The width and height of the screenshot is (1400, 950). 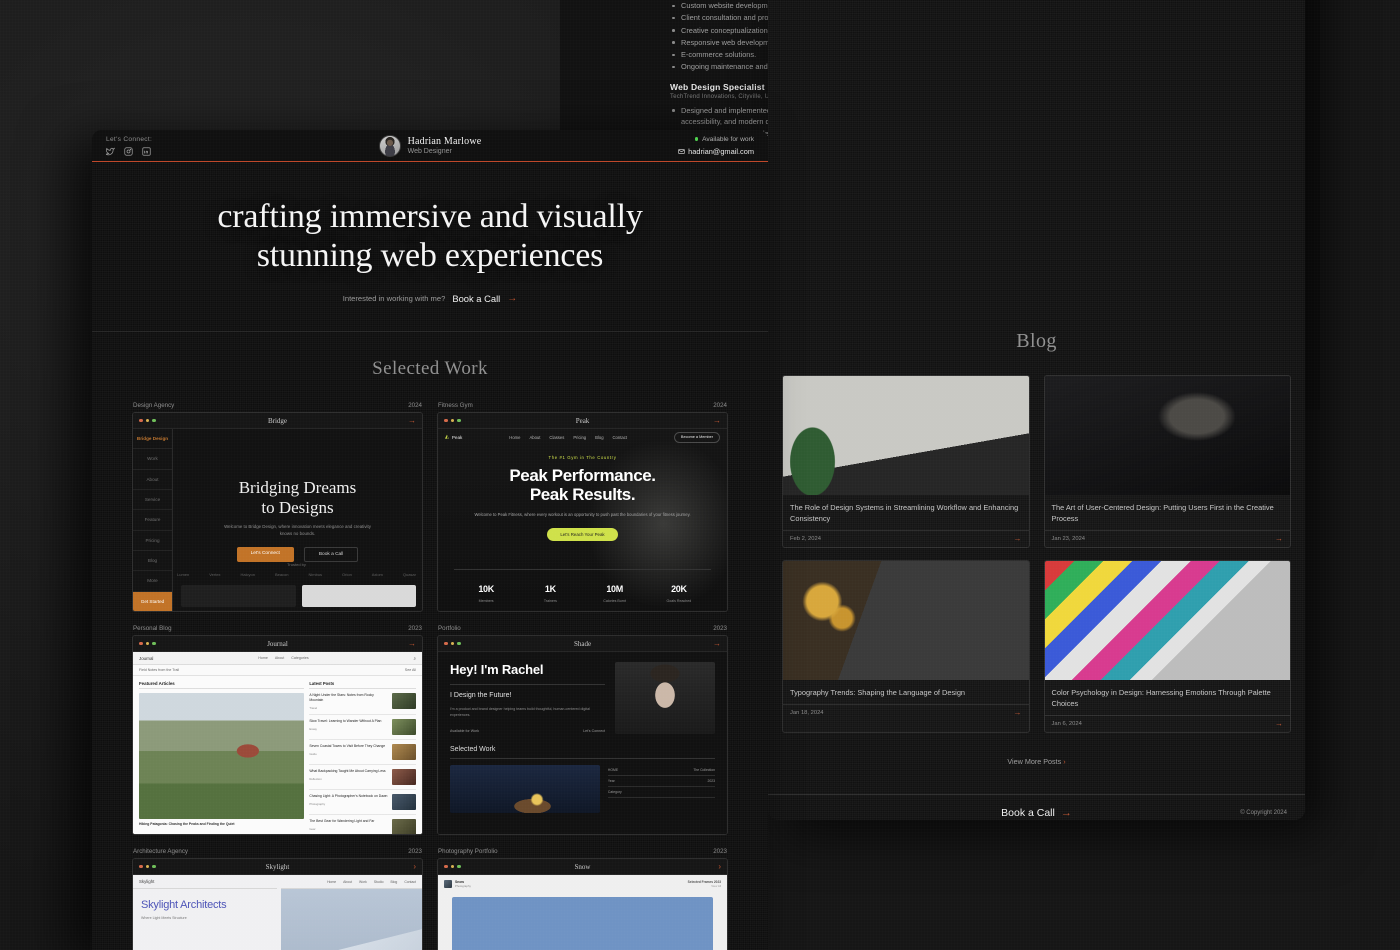 What do you see at coordinates (414, 658) in the screenshot?
I see `search-icon: ⌕` at bounding box center [414, 658].